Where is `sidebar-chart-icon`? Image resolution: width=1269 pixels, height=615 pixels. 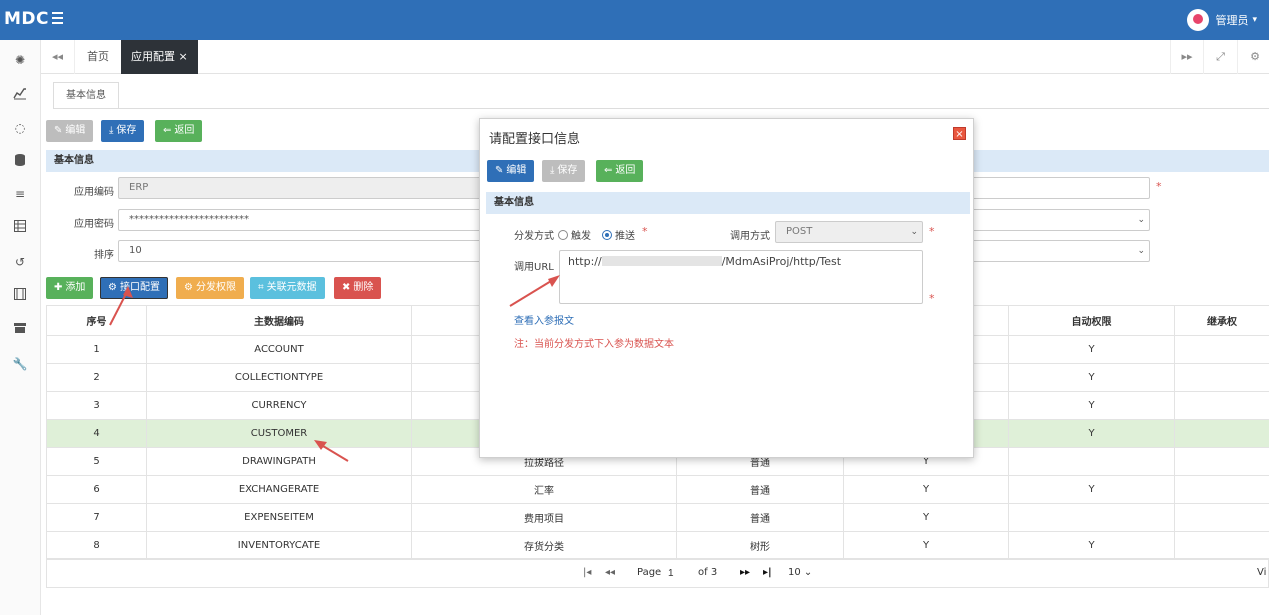
sidebar-chart-icon is located at coordinates (20, 94).